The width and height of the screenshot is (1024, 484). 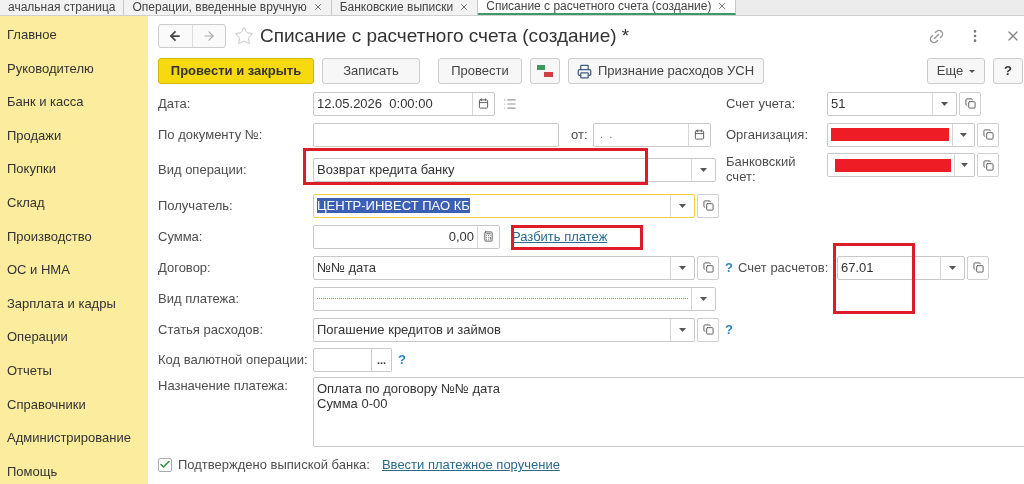 What do you see at coordinates (480, 71) in the screenshot?
I see `post-button: Провести` at bounding box center [480, 71].